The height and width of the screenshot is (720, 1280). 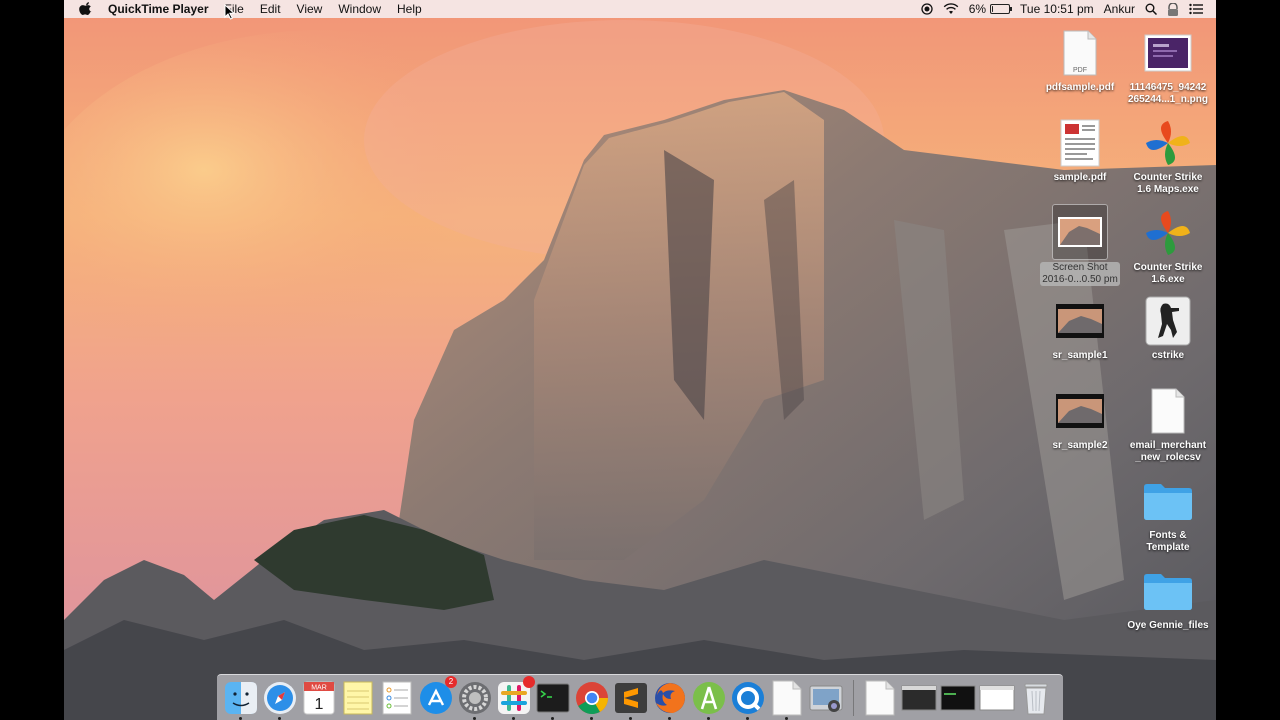 I want to click on safari-icon, so click(x=280, y=697).